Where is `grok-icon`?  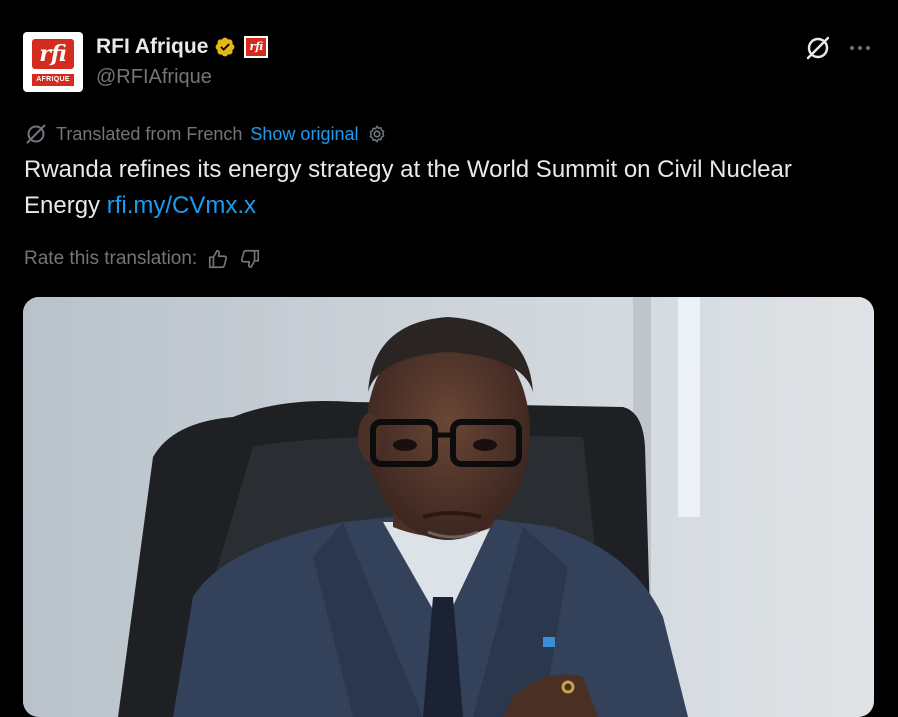 grok-icon is located at coordinates (818, 48).